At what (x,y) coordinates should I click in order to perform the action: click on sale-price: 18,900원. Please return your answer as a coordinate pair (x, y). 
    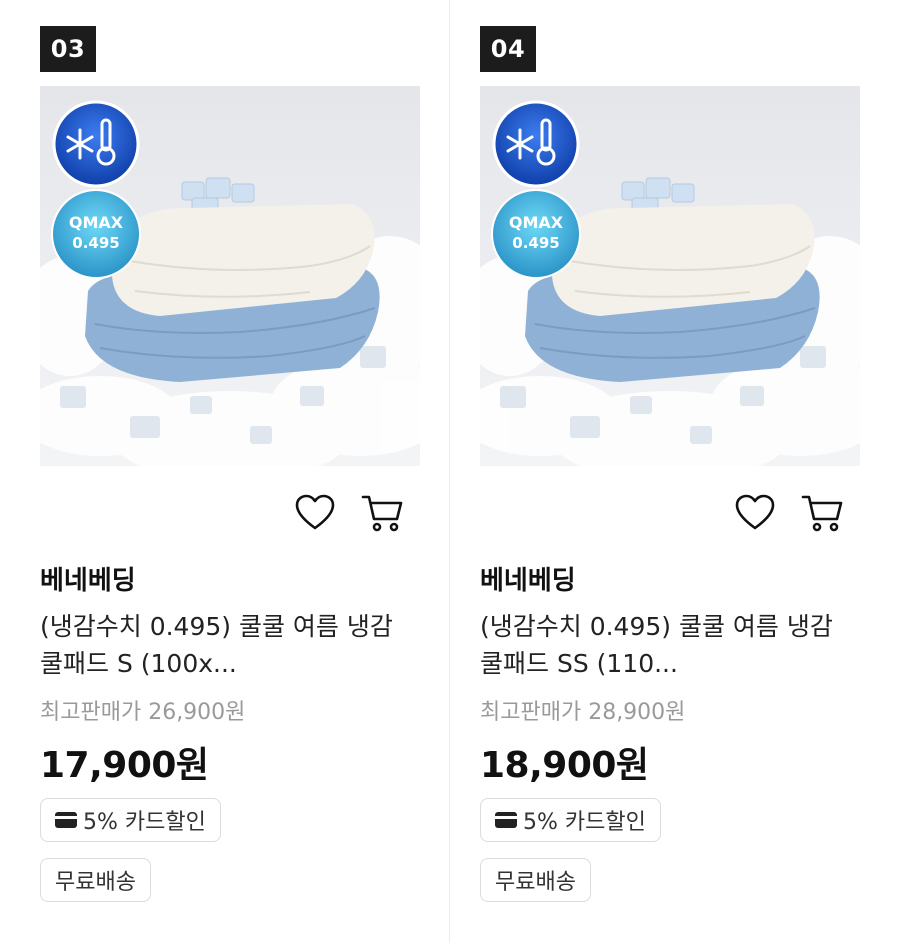
    Looking at the image, I should click on (564, 765).